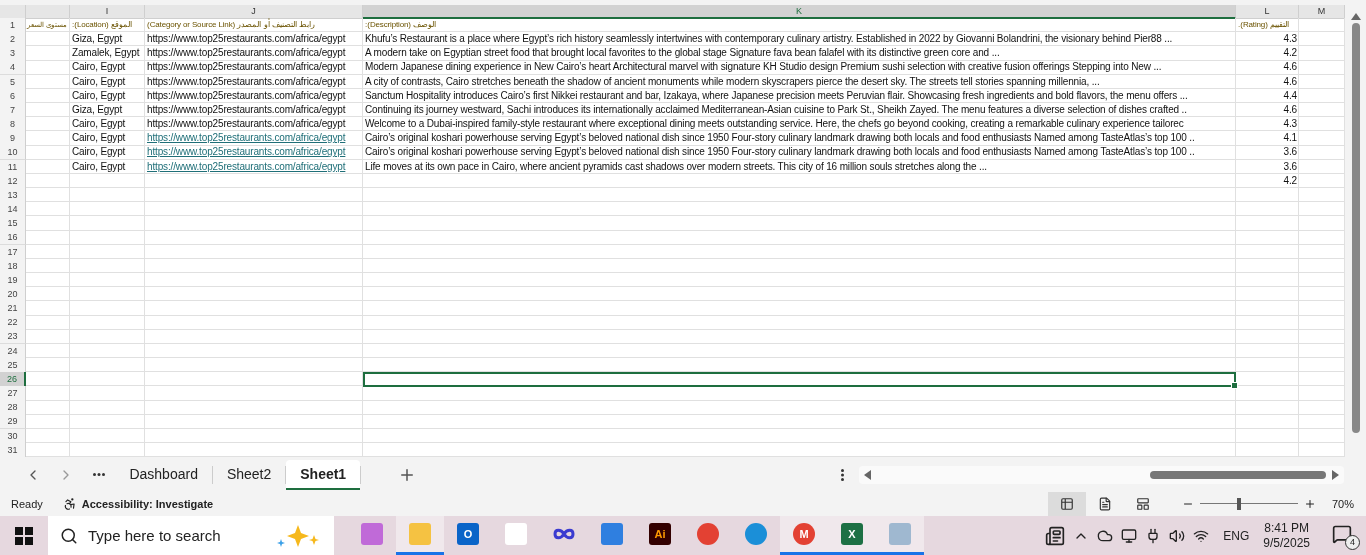 Image resolution: width=1366 pixels, height=555 pixels. Describe the element at coordinates (13, 68) in the screenshot. I see `row-header: 4` at that location.